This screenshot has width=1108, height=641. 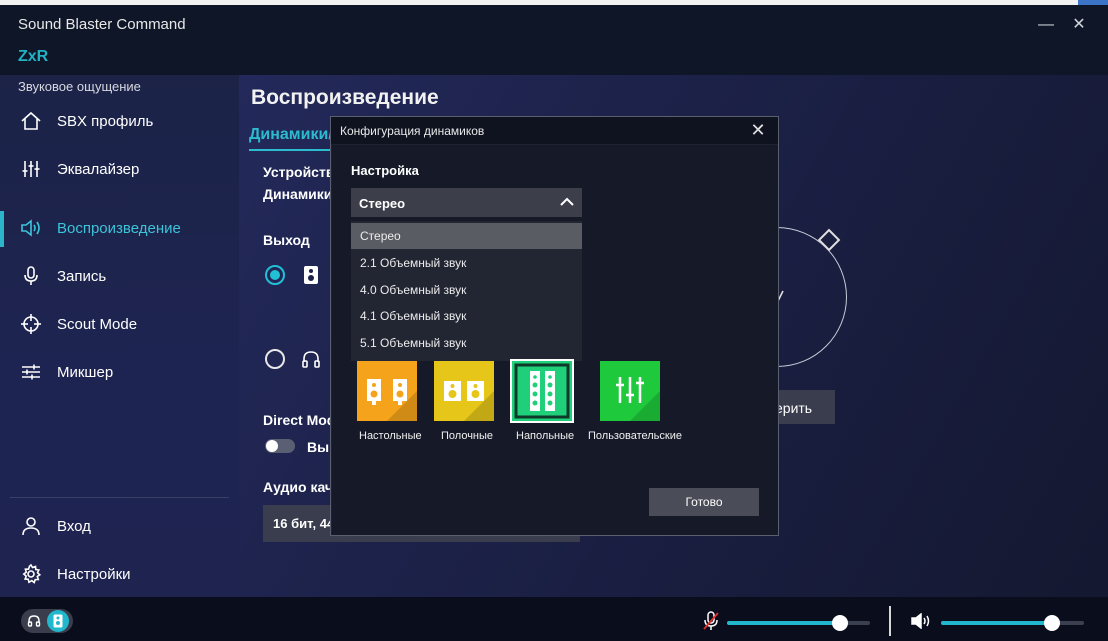 I want to click on device-label: Устройств, so click(x=299, y=172).